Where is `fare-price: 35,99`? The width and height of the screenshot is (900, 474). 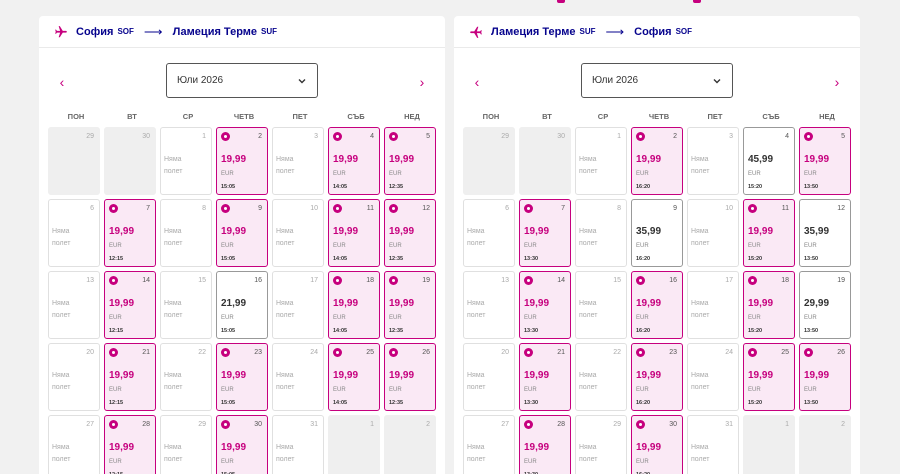 fare-price: 35,99 is located at coordinates (817, 231).